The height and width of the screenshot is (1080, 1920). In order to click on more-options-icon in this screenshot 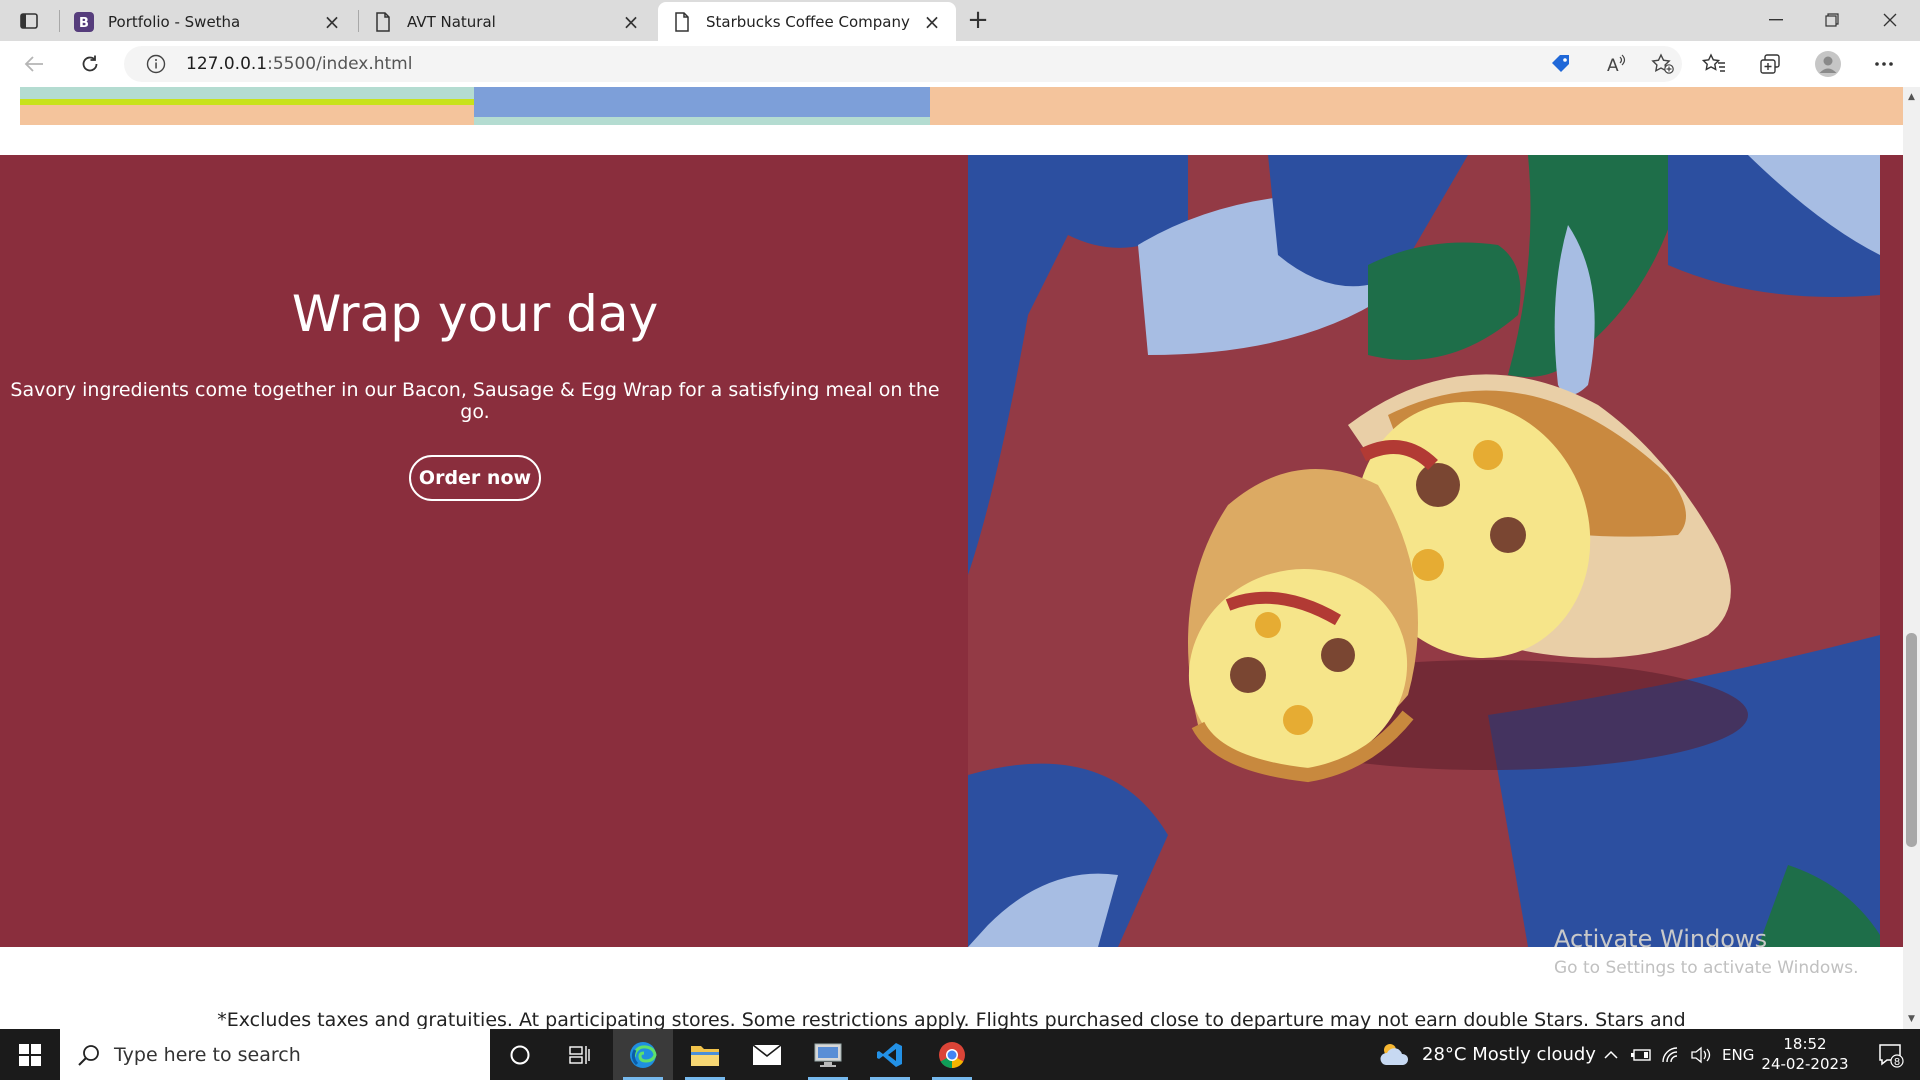, I will do `click(1884, 64)`.